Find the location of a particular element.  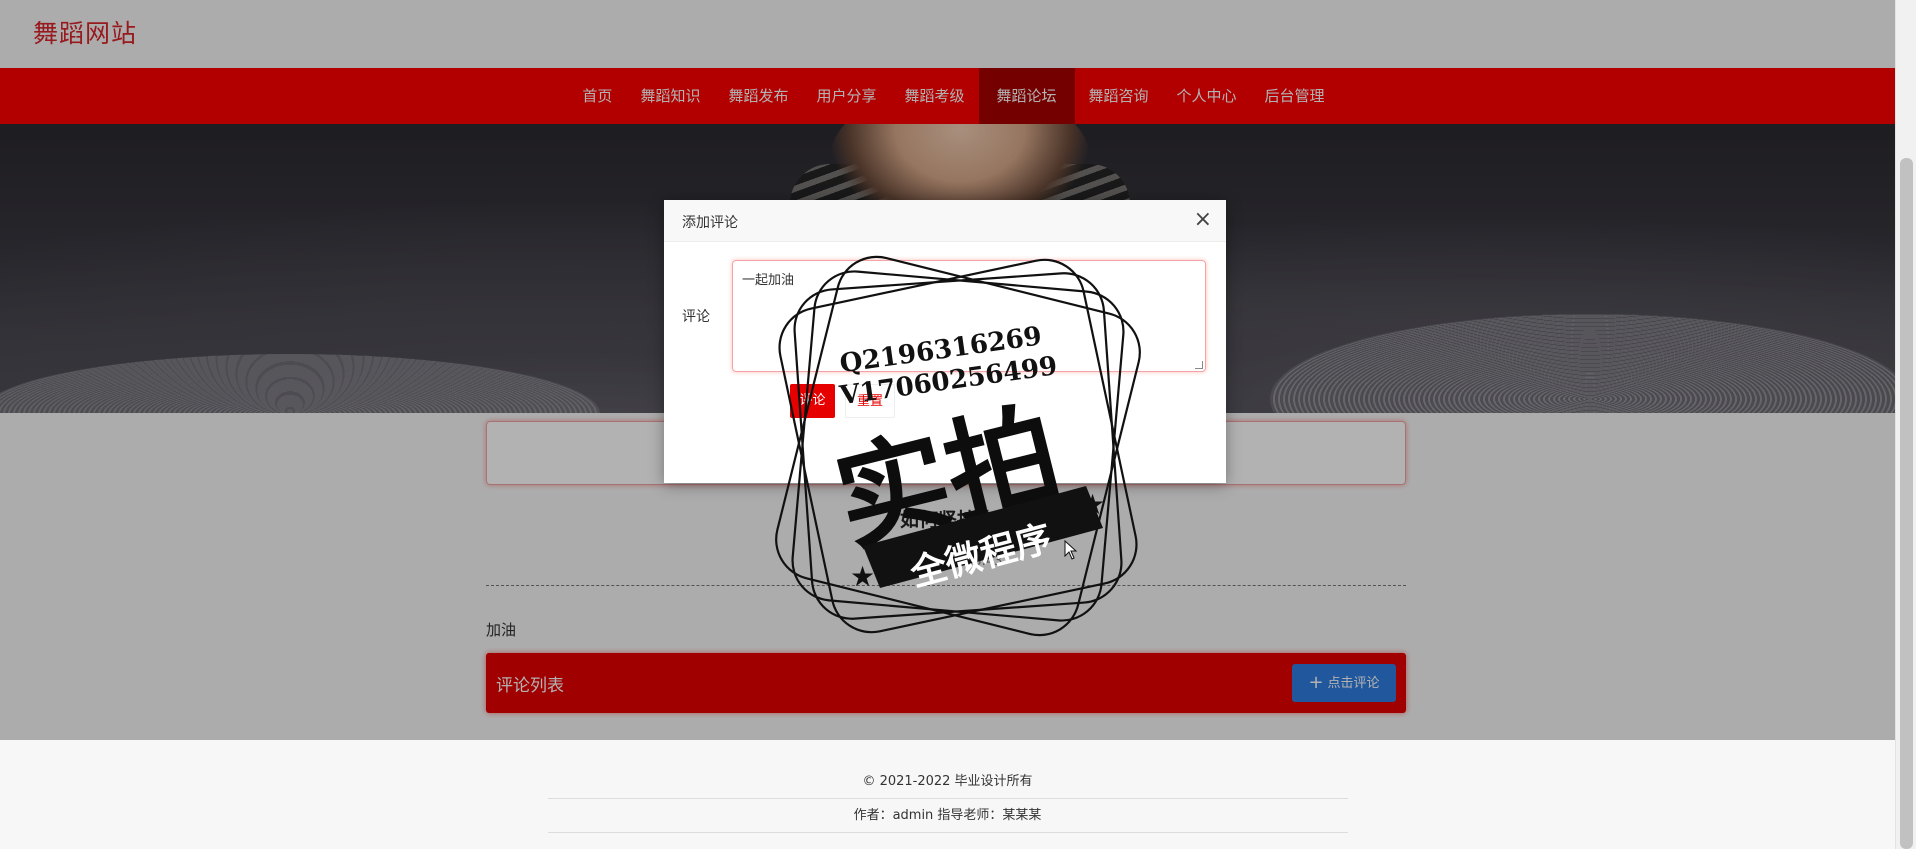

add-comment-dialog: 添加评论 × 评论 一起加油 评论 重置 is located at coordinates (945, 341).